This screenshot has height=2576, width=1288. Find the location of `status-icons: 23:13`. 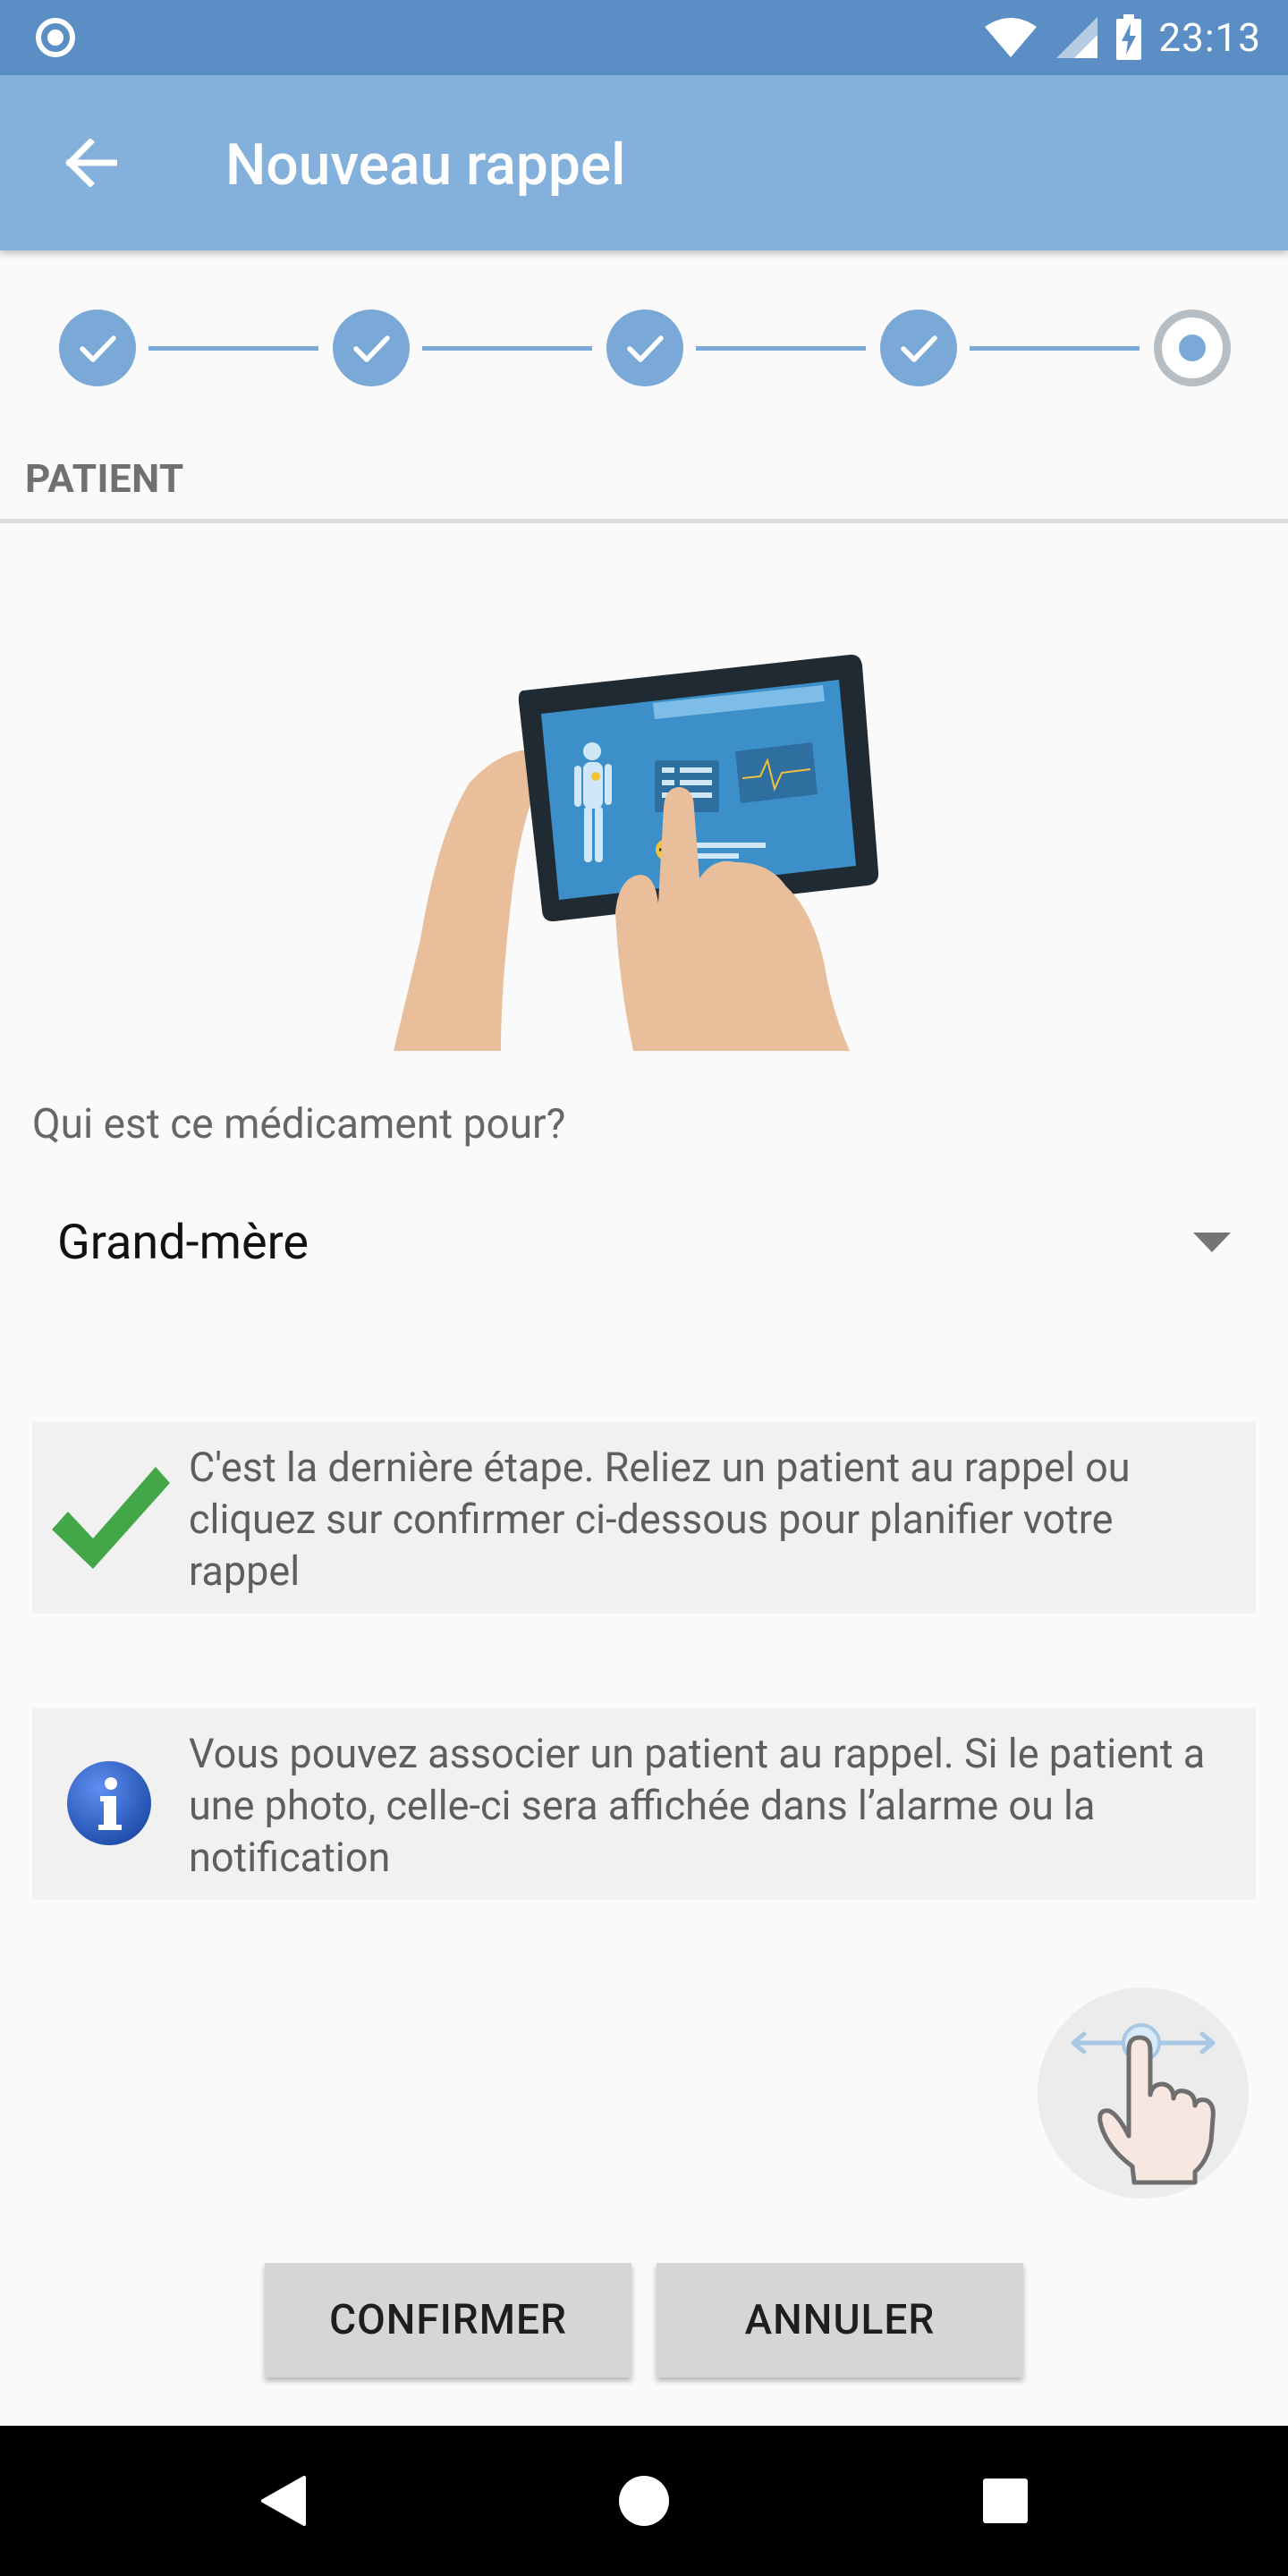

status-icons: 23:13 is located at coordinates (1122, 37).